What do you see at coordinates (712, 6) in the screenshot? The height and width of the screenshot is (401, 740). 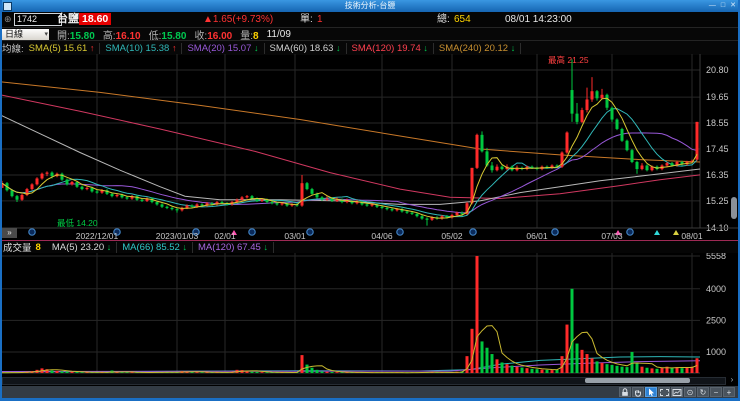 I see `minimize-button: —` at bounding box center [712, 6].